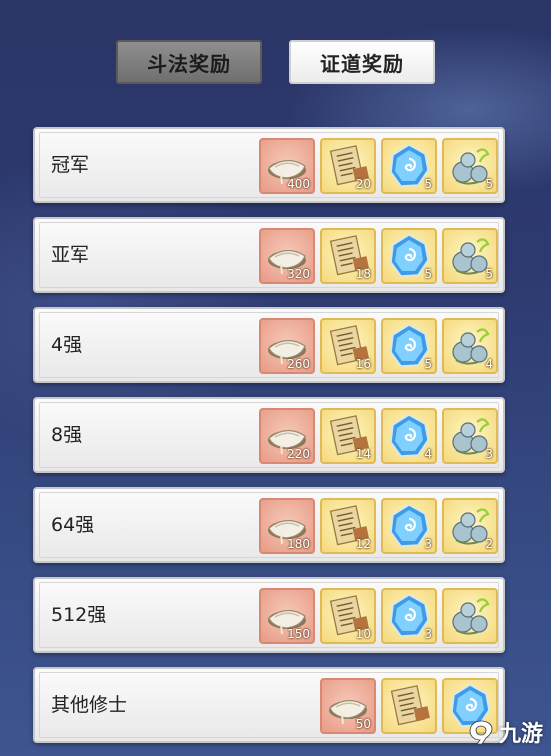  I want to click on item-quantity: 260, so click(298, 364).